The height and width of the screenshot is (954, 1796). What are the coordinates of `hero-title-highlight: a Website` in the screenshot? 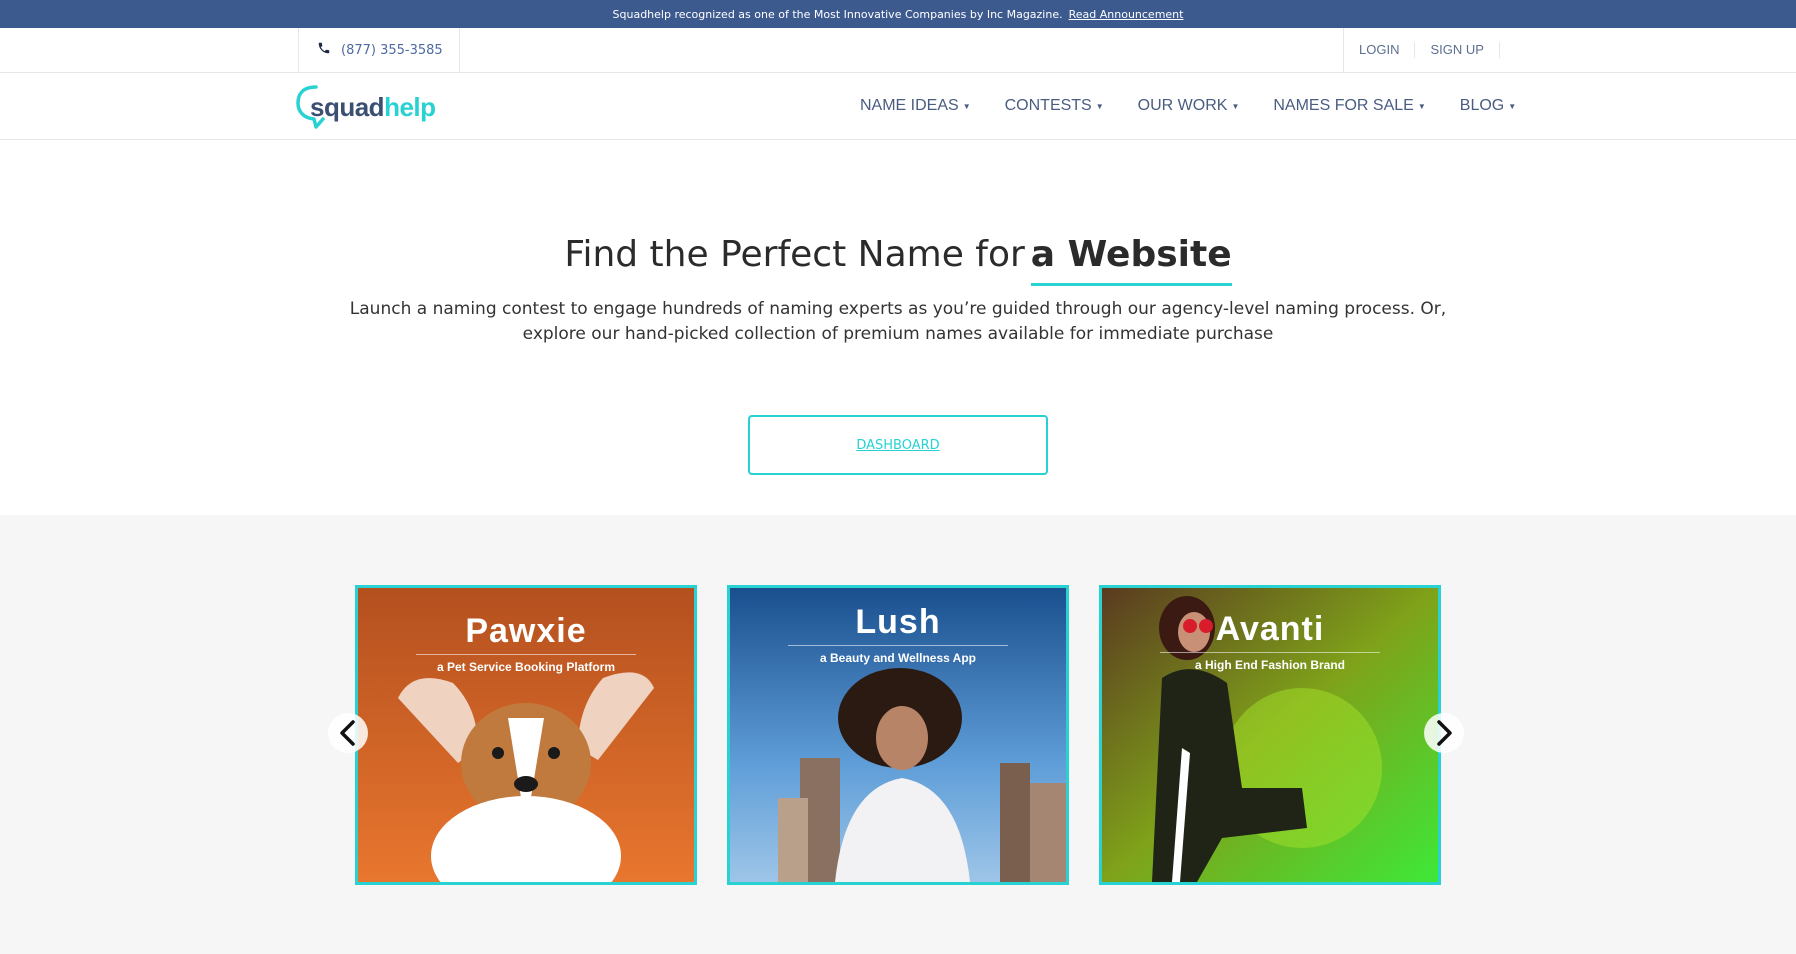 It's located at (1131, 260).